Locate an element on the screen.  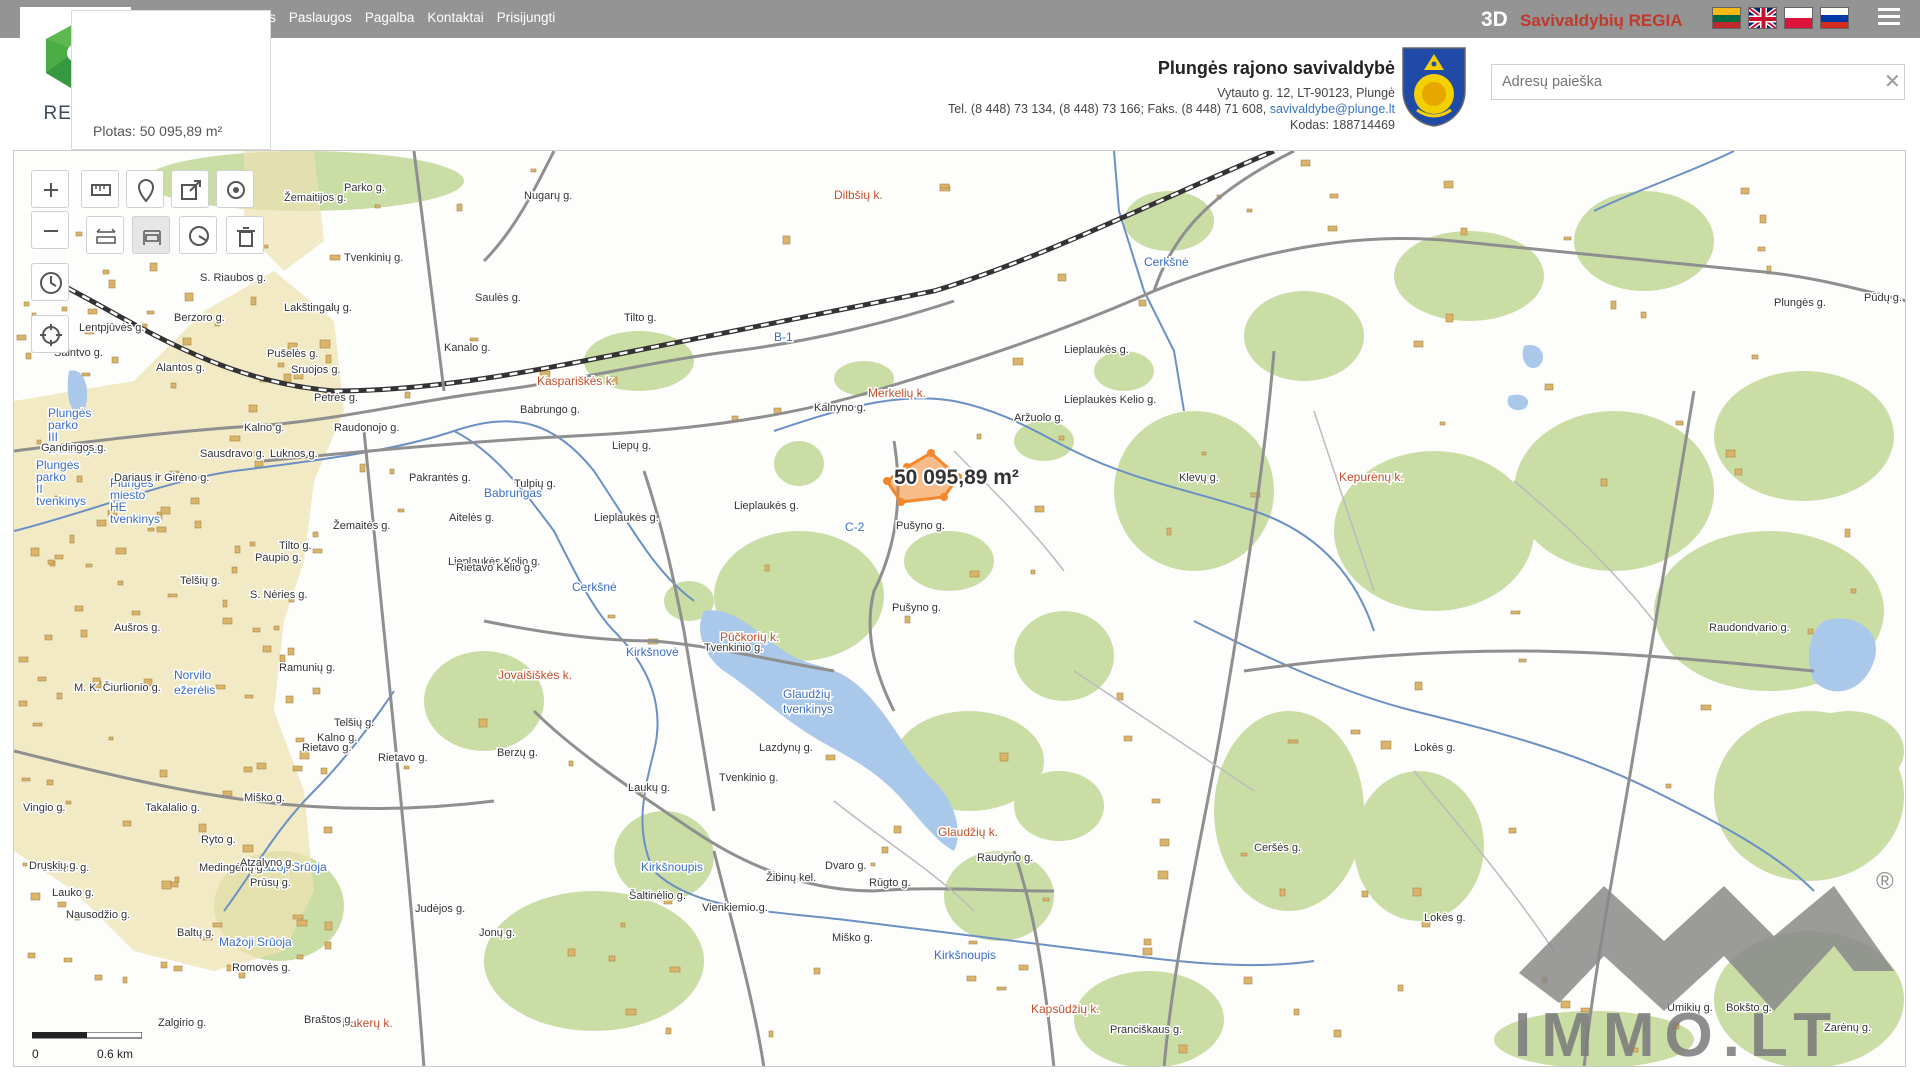
email-link: savivaldybe@plunge.lt is located at coordinates (1332, 109).